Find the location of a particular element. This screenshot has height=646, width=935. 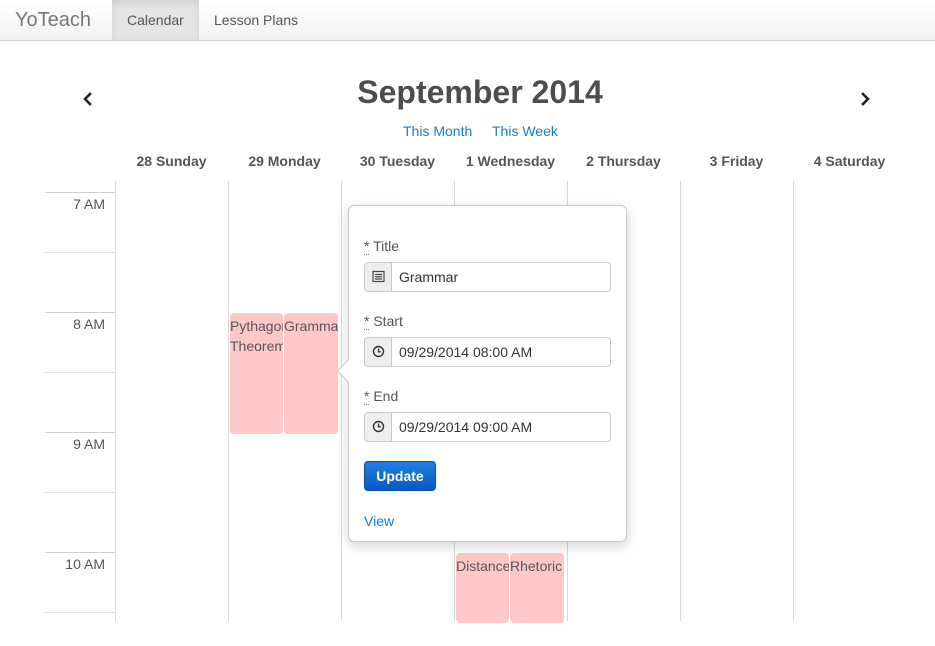

event-grammar: Grammar is located at coordinates (311, 373).